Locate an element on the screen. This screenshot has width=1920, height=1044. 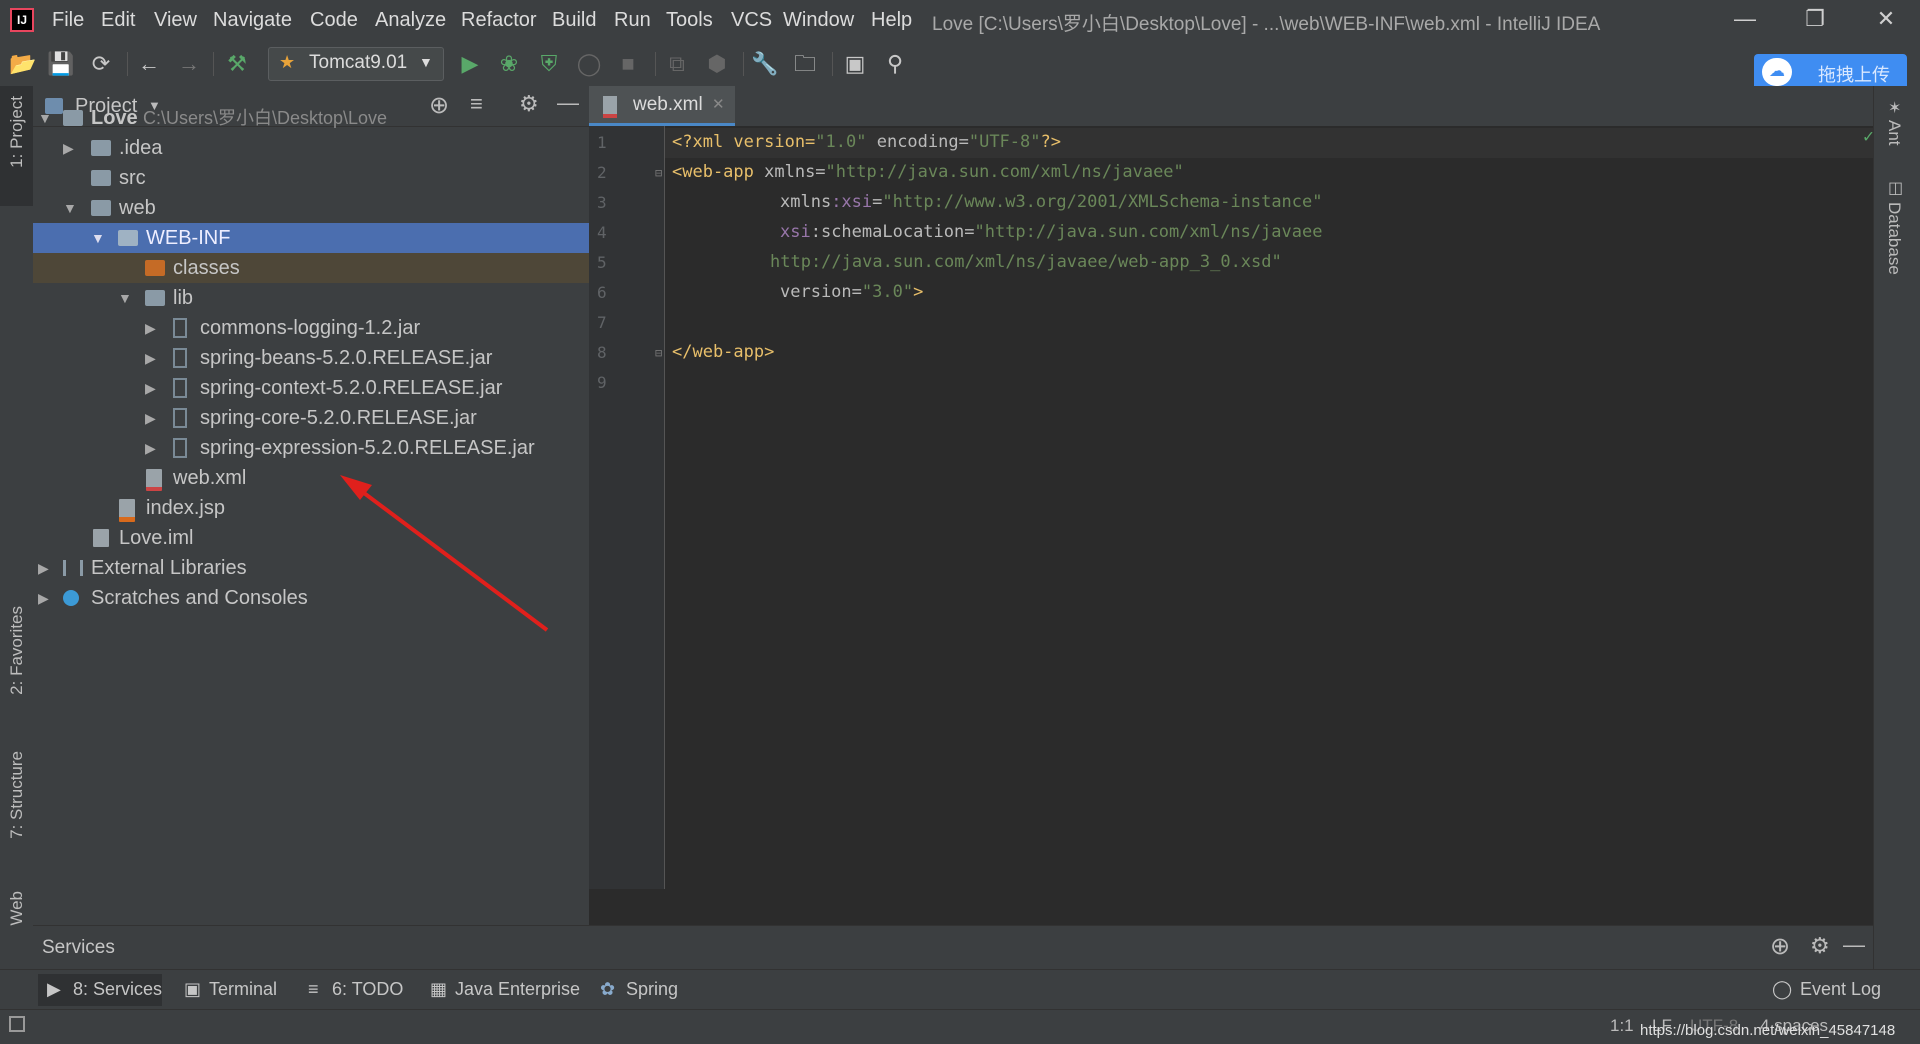
toolbar-divider is located at coordinates (743, 64).